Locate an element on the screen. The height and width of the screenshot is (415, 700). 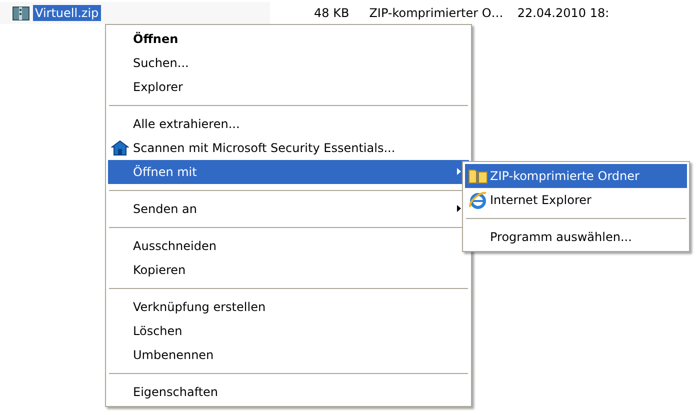
submenu-arrow-icon is located at coordinates (459, 208).